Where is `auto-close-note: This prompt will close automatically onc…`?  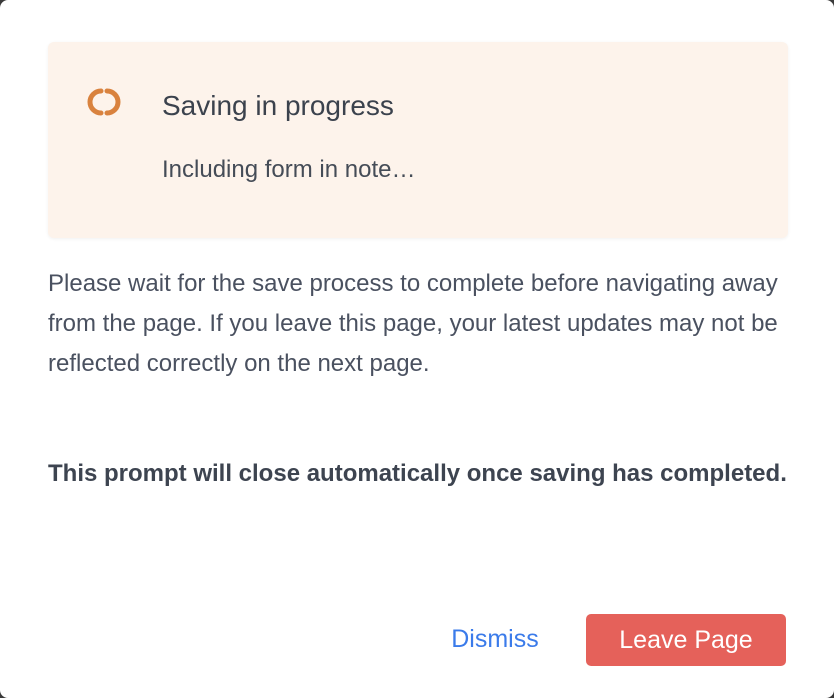
auto-close-note: This prompt will close automatically onc… is located at coordinates (417, 473).